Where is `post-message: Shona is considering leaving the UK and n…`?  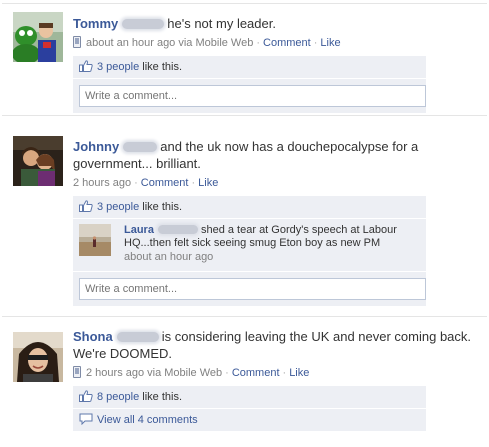 post-message: Shona is considering leaving the UK and n… is located at coordinates (278, 345).